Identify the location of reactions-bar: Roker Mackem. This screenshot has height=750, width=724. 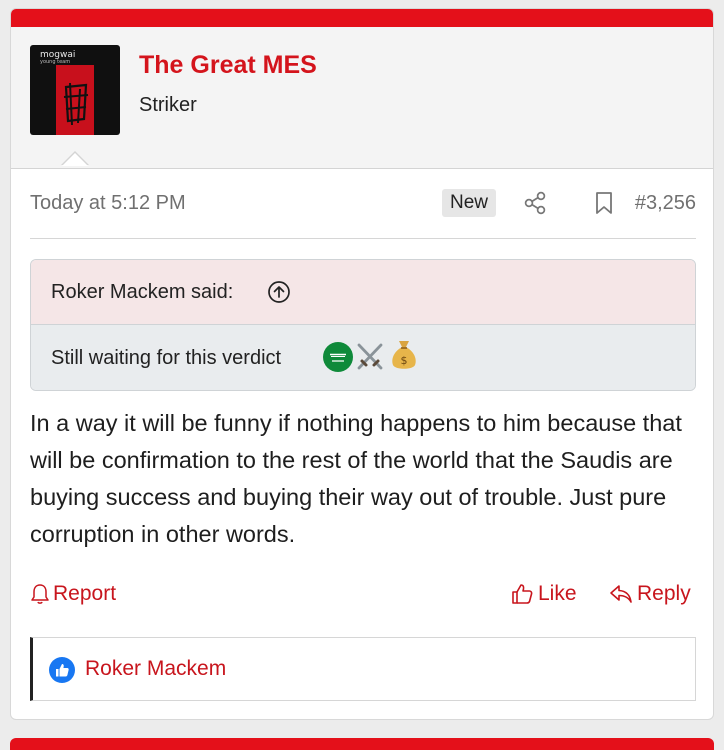
(363, 669).